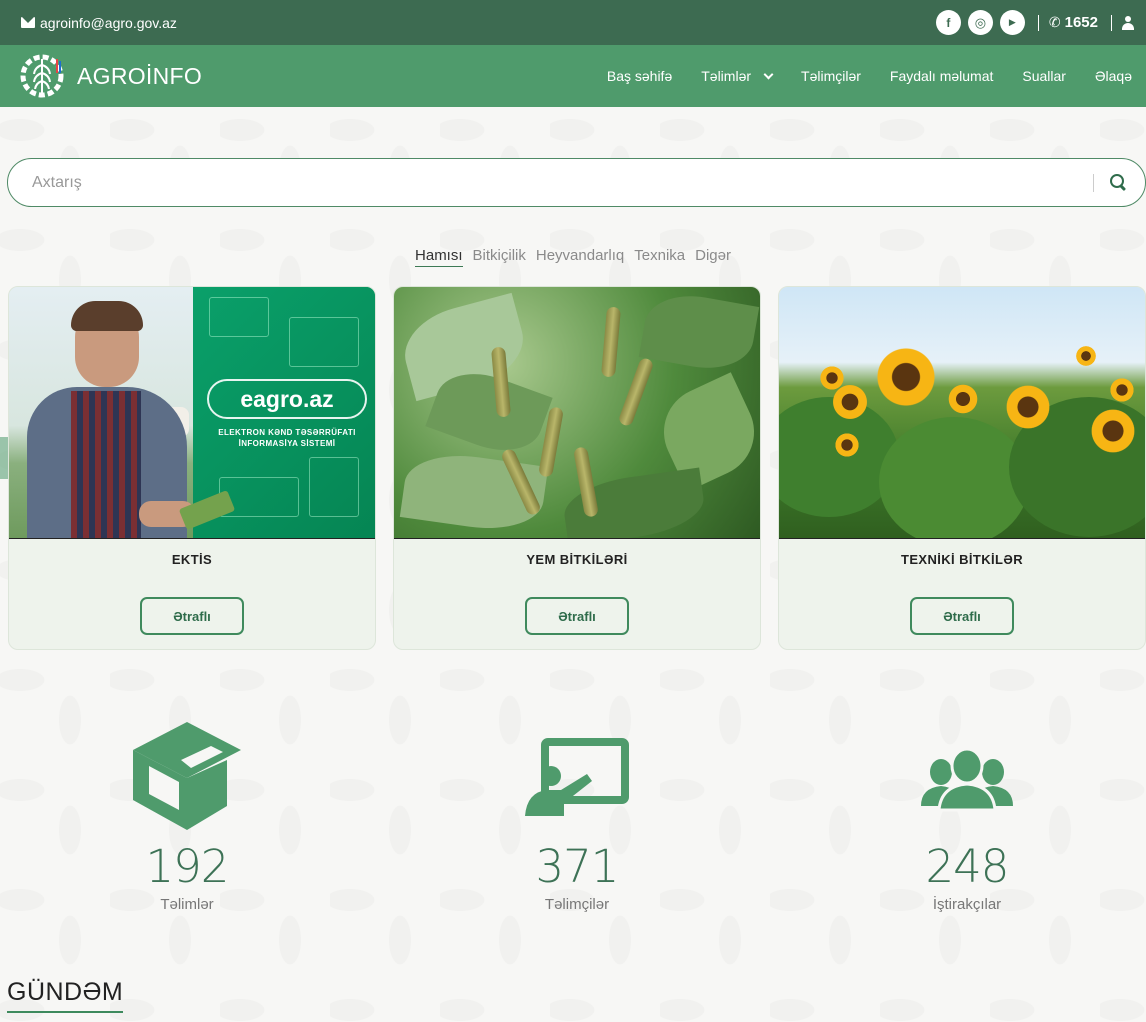 This screenshot has height=1022, width=1146. Describe the element at coordinates (967, 779) in the screenshot. I see `users-group-icon` at that location.